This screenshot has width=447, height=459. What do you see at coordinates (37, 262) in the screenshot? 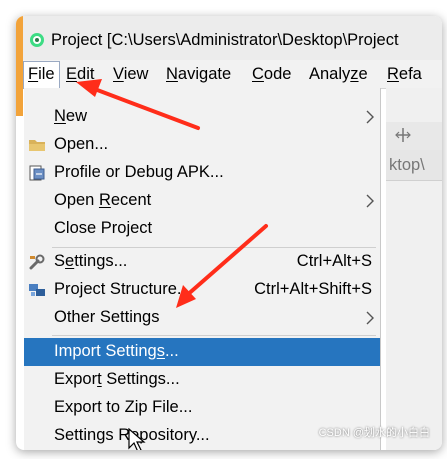
I see `wrench-icon` at bounding box center [37, 262].